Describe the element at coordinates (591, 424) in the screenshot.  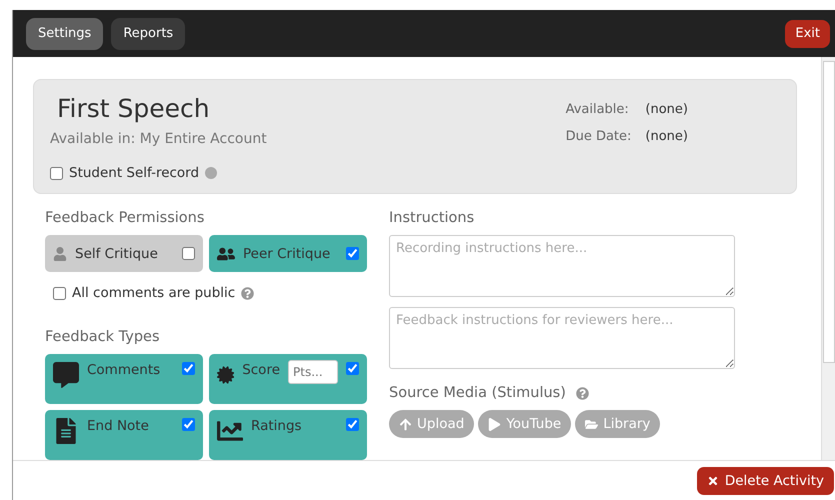
I see `folder-icon` at that location.